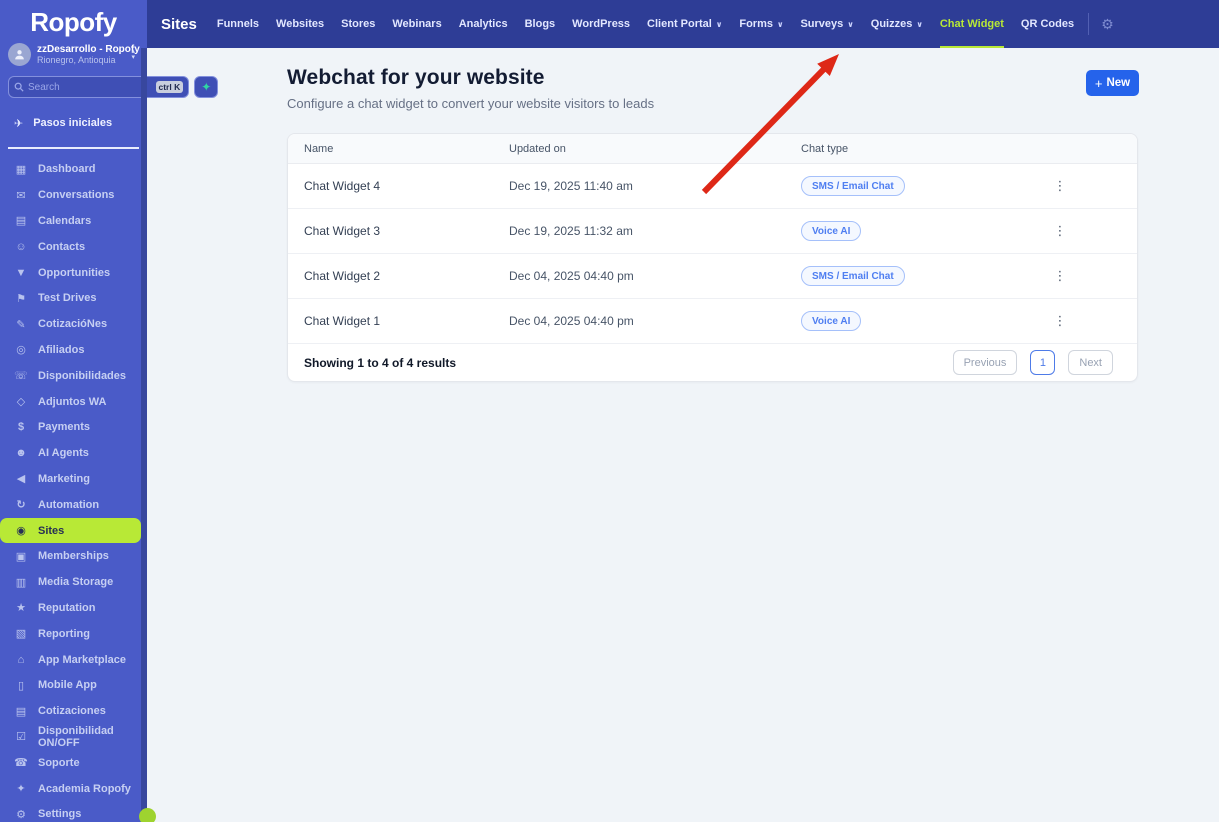  I want to click on academy-icon: ✦, so click(21, 789).